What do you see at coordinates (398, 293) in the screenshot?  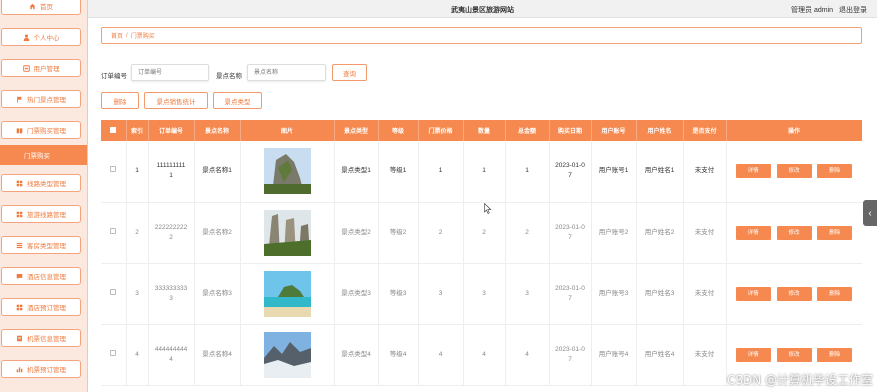 I see `cell-level: 等级3` at bounding box center [398, 293].